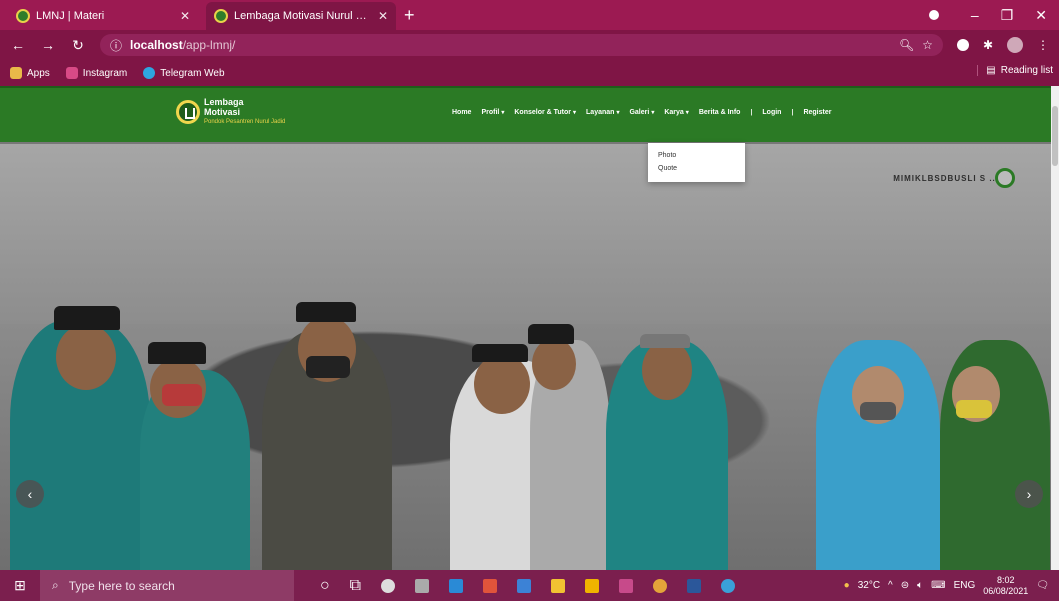 This screenshot has width=1059, height=601. I want to click on vscode-icon, so click(456, 585).